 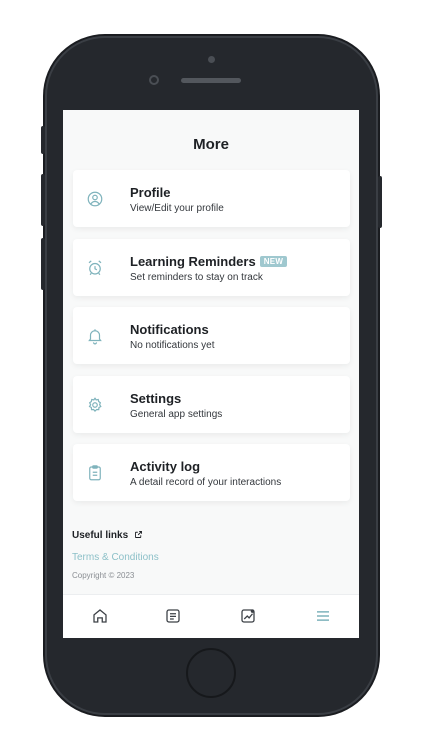 What do you see at coordinates (211, 59) in the screenshot?
I see `front-camera` at bounding box center [211, 59].